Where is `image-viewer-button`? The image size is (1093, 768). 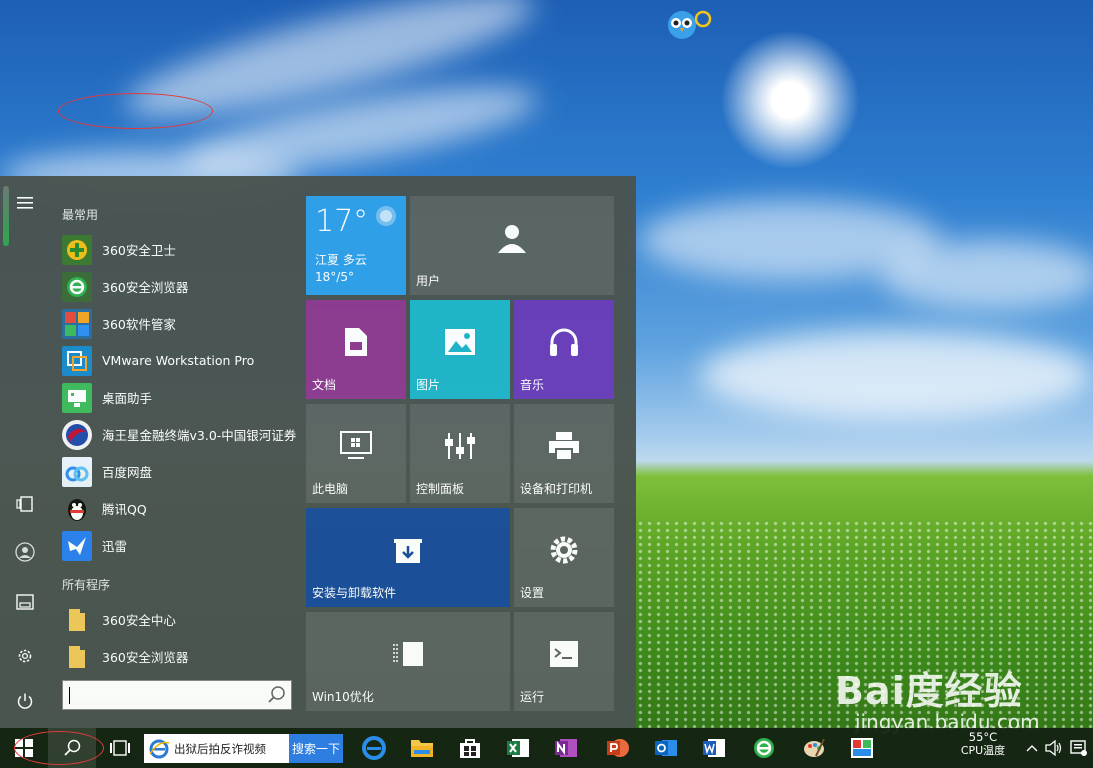 image-viewer-button is located at coordinates (862, 748).